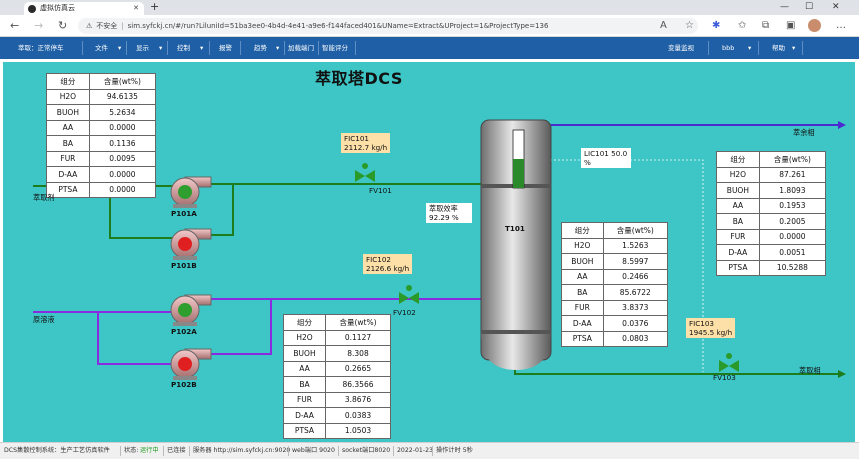 The image size is (859, 459). What do you see at coordinates (724, 332) in the screenshot?
I see `fic103-unit: kg/h` at bounding box center [724, 332].